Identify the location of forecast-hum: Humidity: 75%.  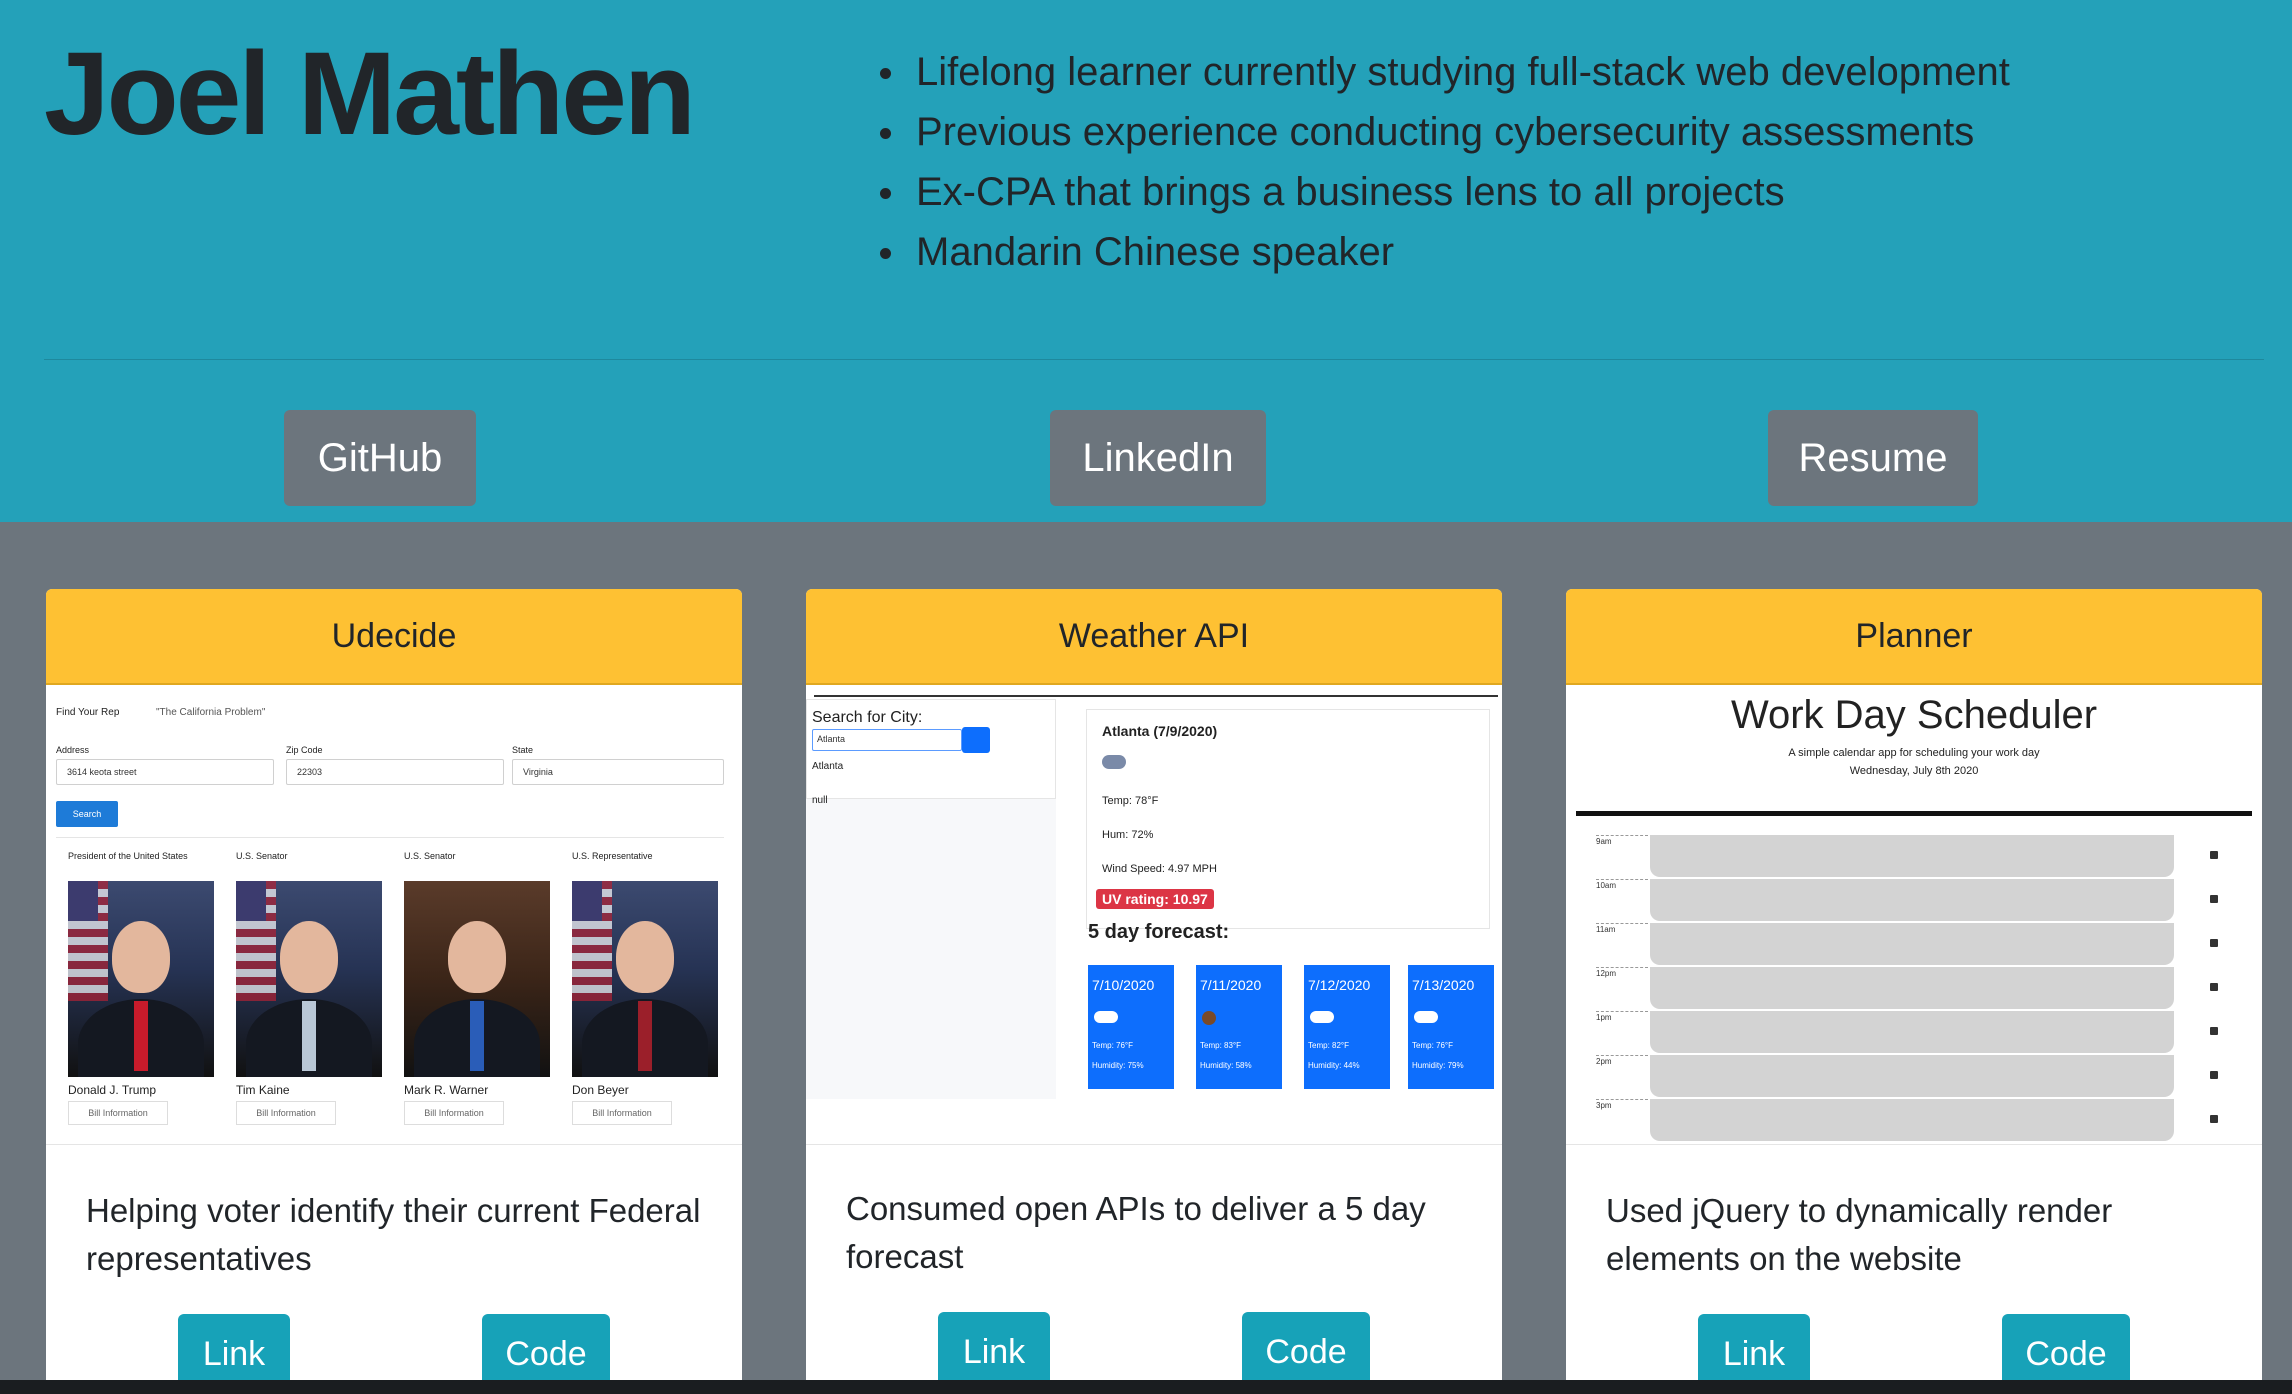
(1118, 1065).